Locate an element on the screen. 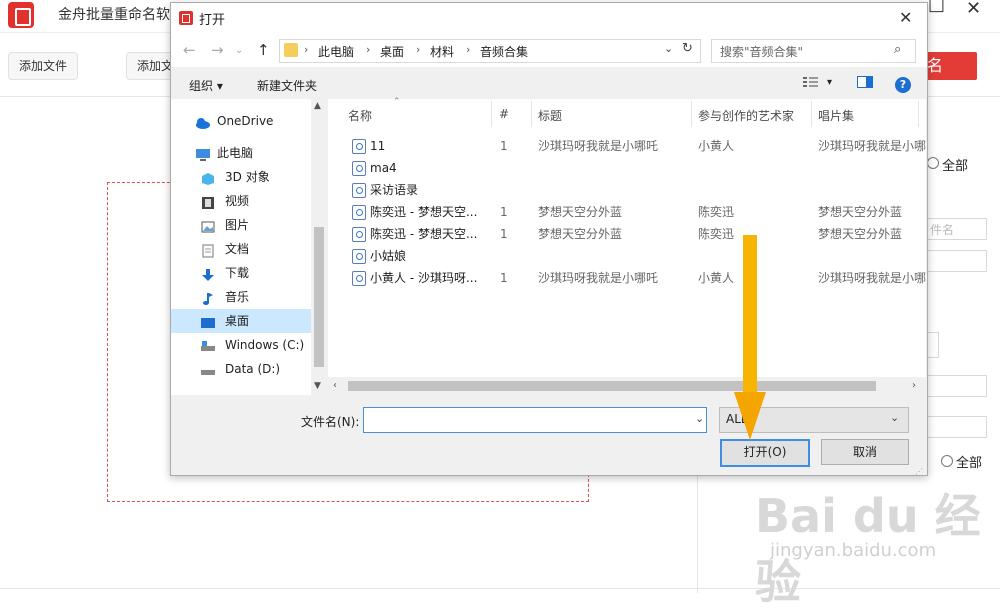 The width and height of the screenshot is (1000, 612). scroll-left-icon: ‹ is located at coordinates (335, 385).